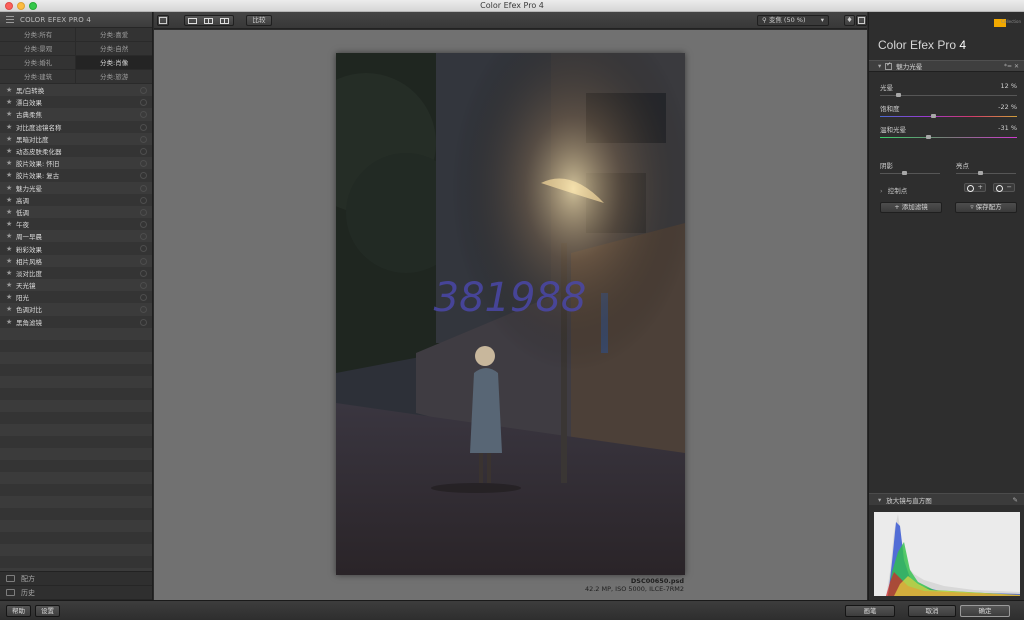 This screenshot has width=1024, height=620. Describe the element at coordinates (163, 20) in the screenshot. I see `toggle-panel-button` at that location.